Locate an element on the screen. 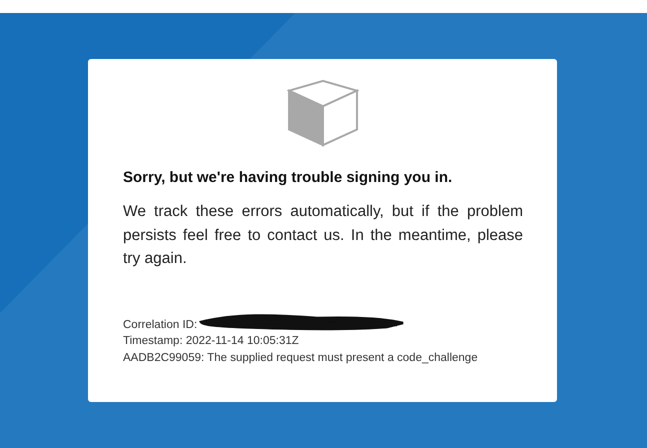 This screenshot has width=647, height=448. cube-icon is located at coordinates (323, 113).